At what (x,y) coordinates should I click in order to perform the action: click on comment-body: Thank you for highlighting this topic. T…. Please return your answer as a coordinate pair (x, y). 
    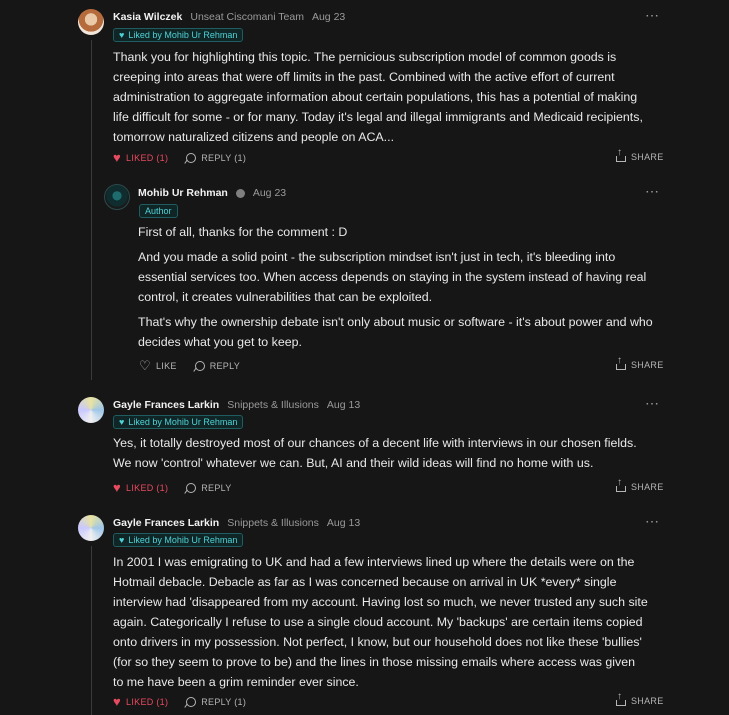
    Looking at the image, I should click on (378, 97).